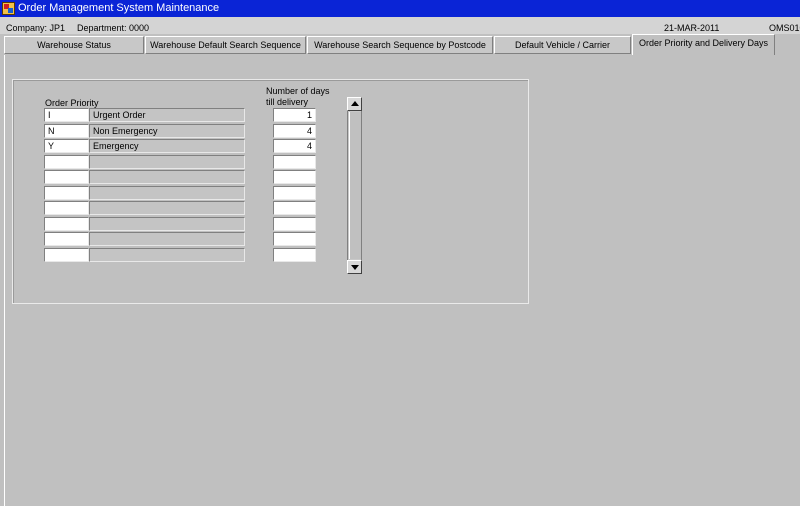 The image size is (800, 506). What do you see at coordinates (294, 115) in the screenshot?
I see `delivery-days-field: 1` at bounding box center [294, 115].